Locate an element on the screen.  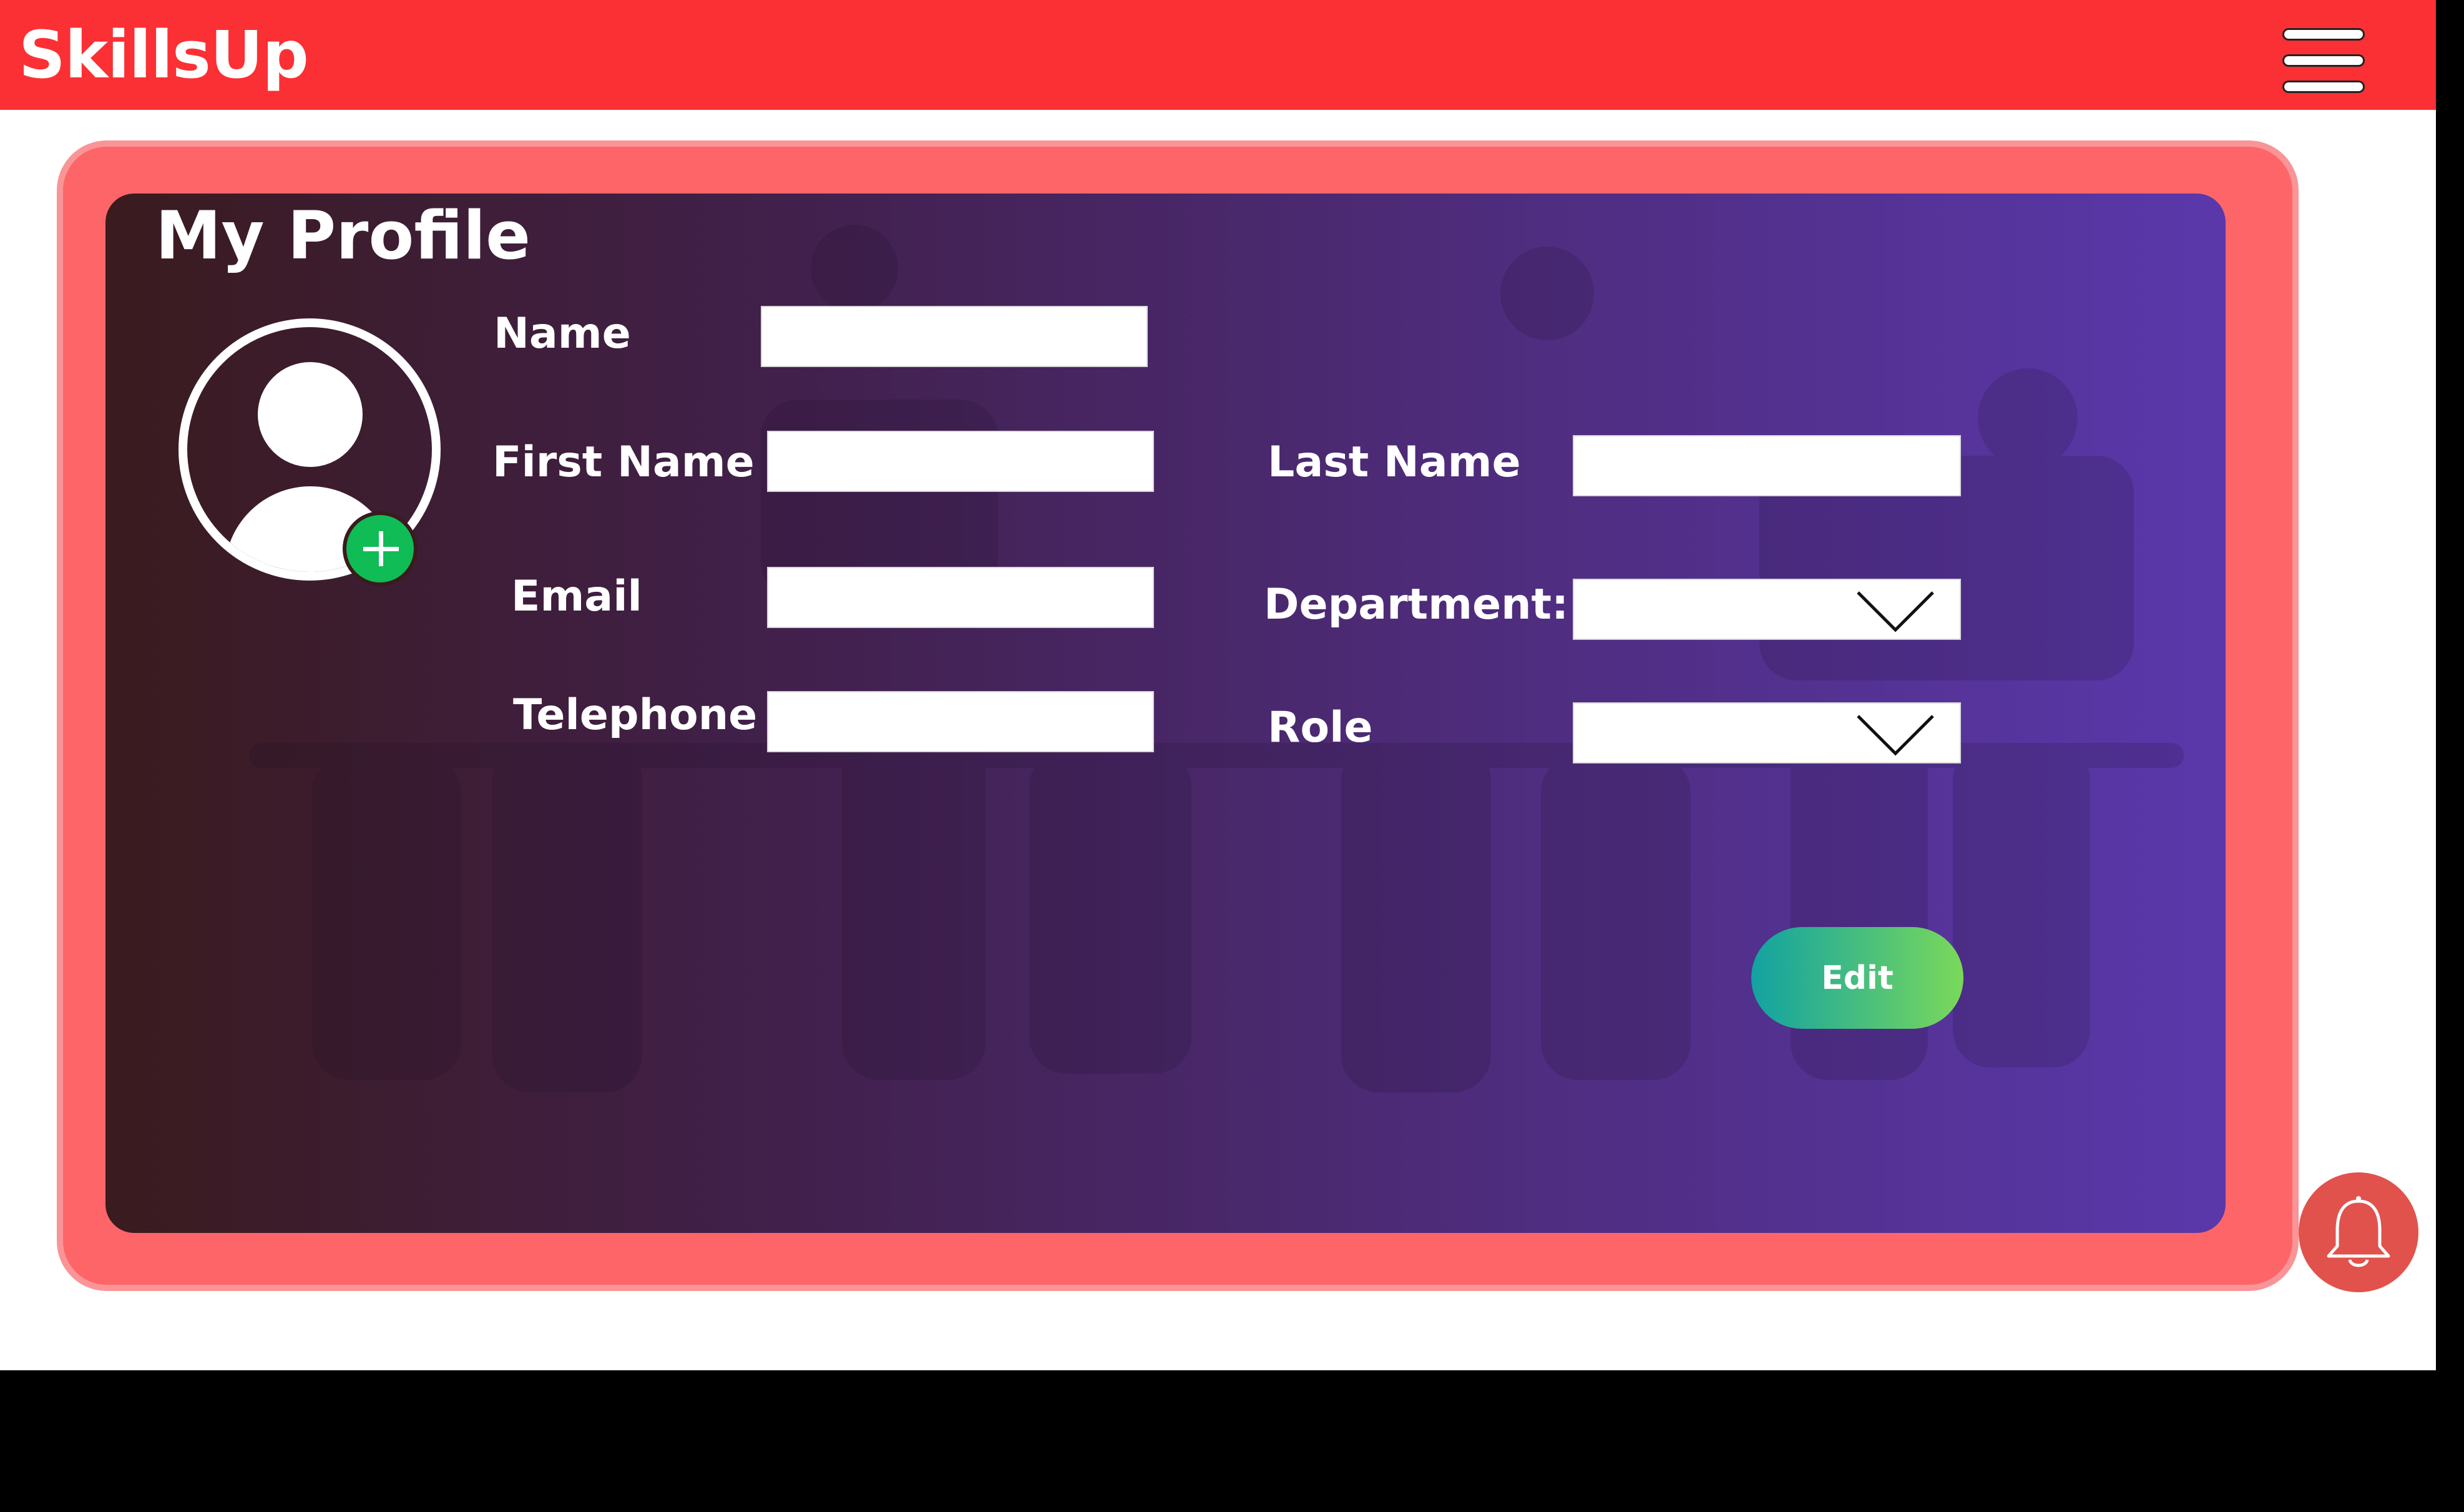
role-select is located at coordinates (1767, 732).